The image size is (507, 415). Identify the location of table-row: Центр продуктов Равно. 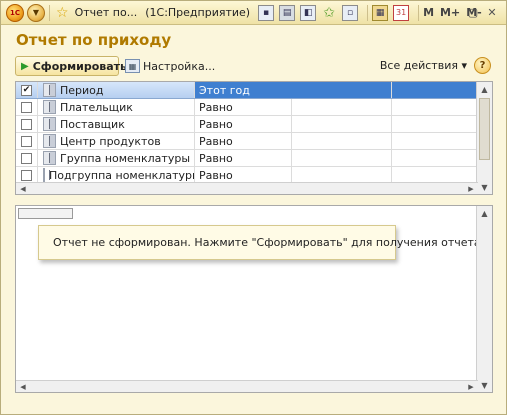
(247, 141).